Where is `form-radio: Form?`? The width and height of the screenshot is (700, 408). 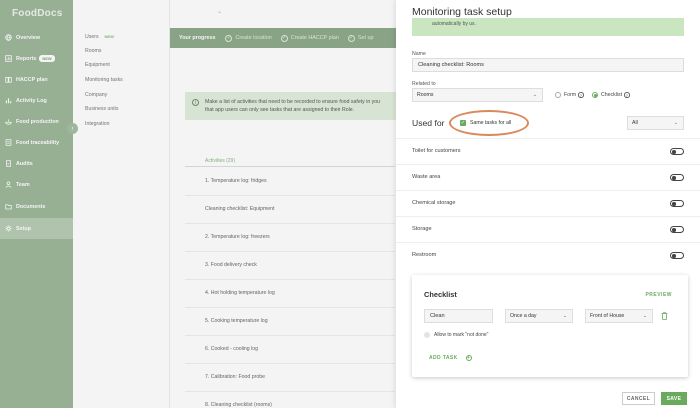 form-radio: Form? is located at coordinates (569, 95).